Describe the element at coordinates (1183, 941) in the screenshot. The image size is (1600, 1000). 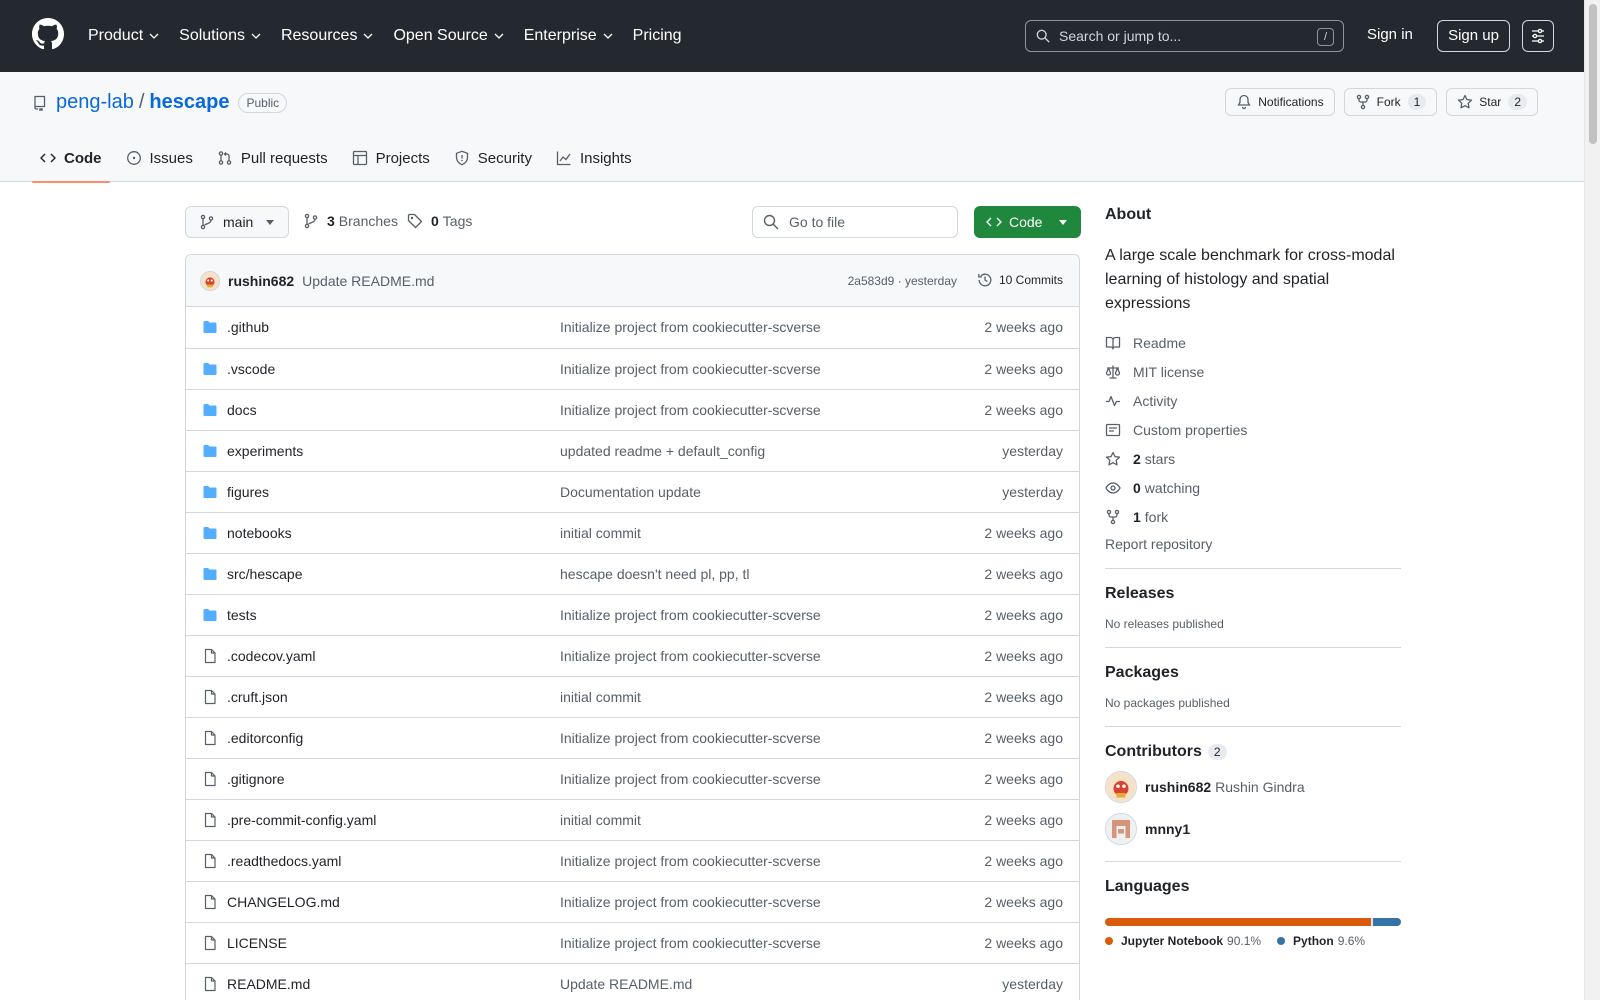
I see `language-item: Jupyter Notebook 90.1%` at that location.